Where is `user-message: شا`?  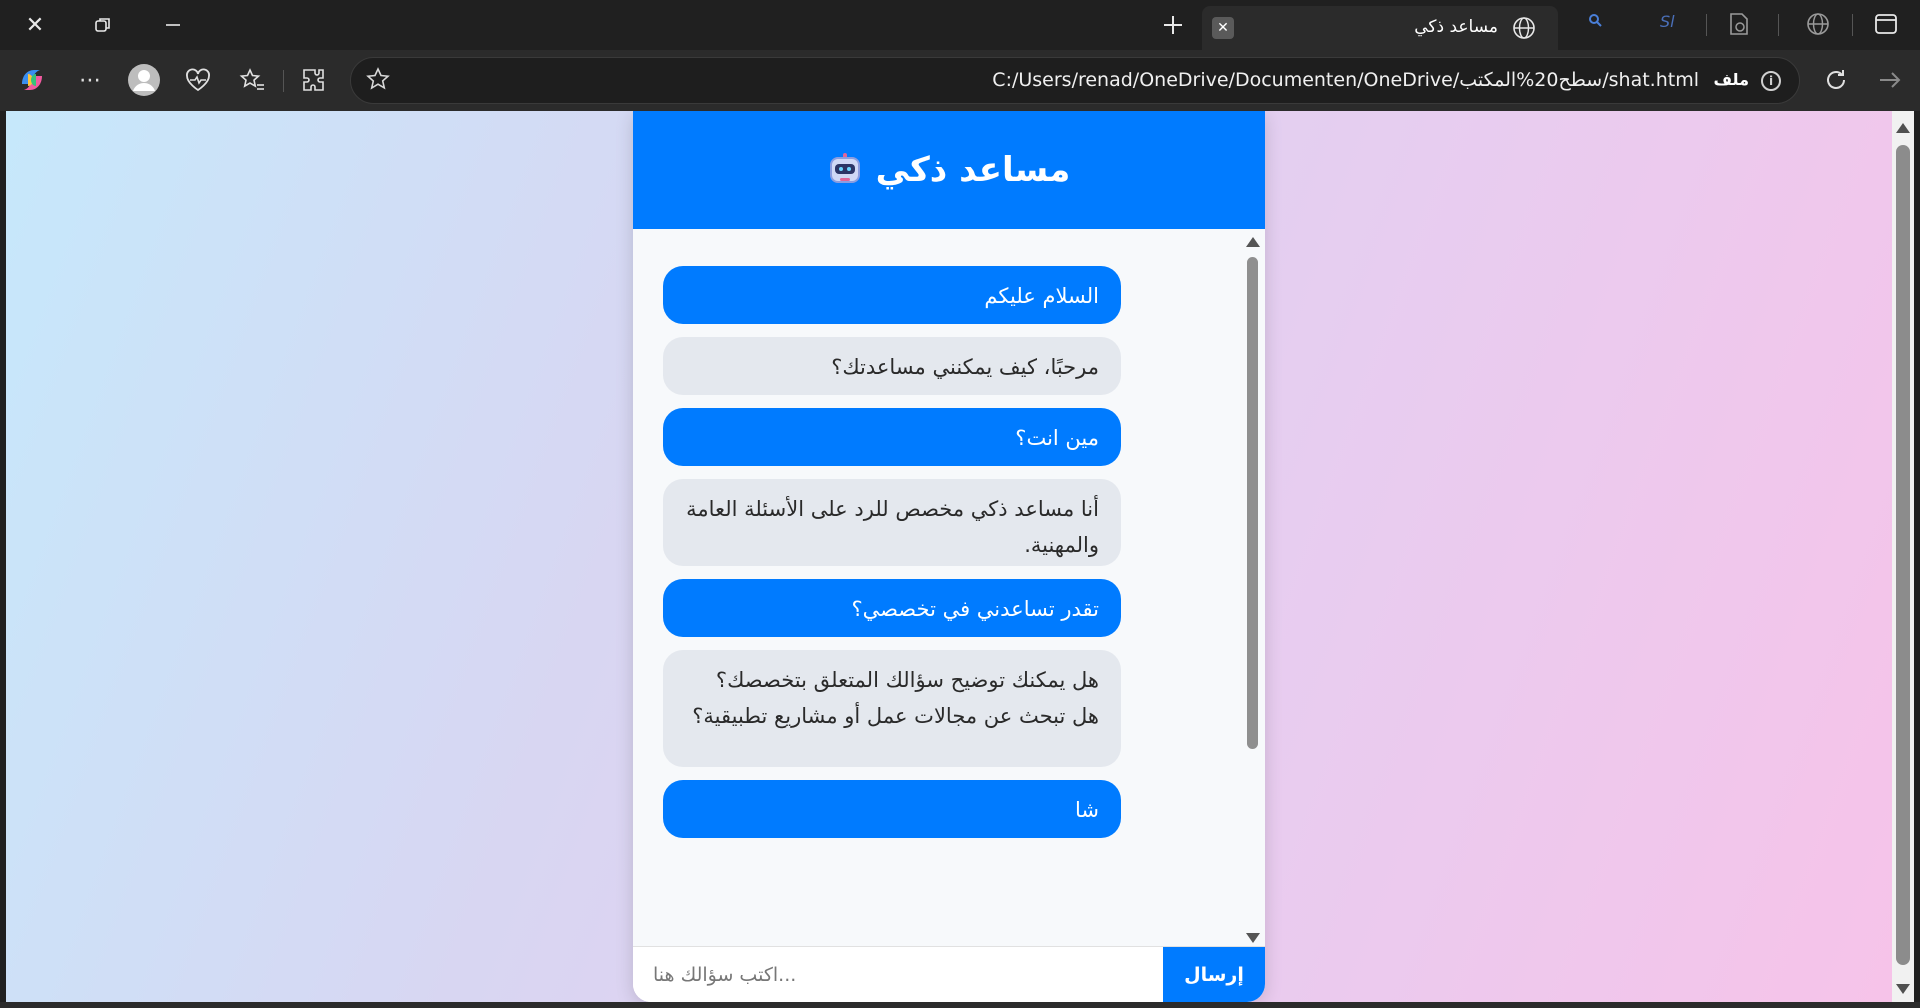
user-message: شا is located at coordinates (892, 809).